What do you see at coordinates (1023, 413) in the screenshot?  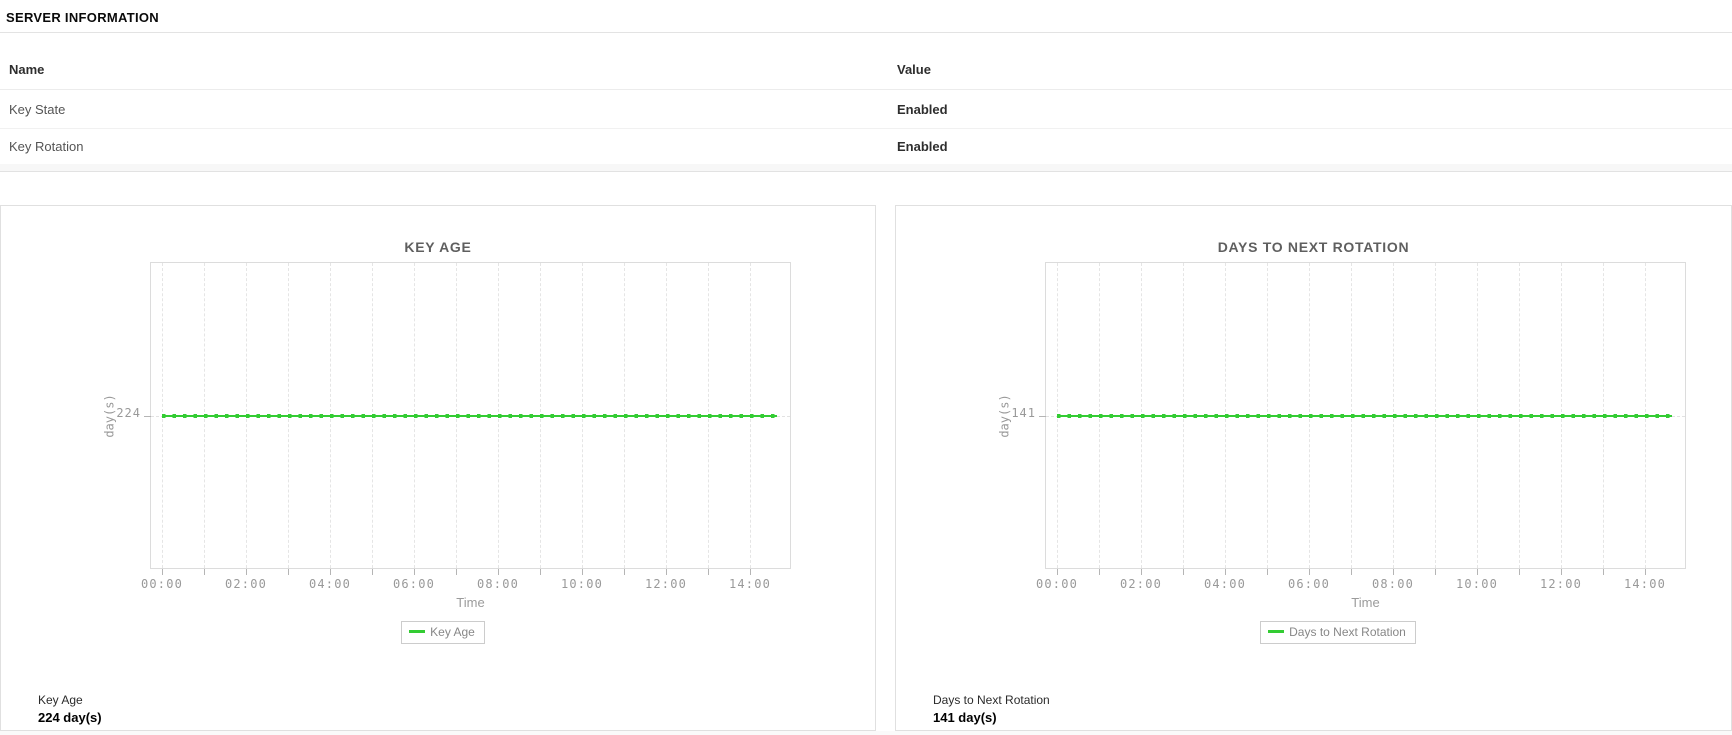 I see `y-tick-label: 141` at bounding box center [1023, 413].